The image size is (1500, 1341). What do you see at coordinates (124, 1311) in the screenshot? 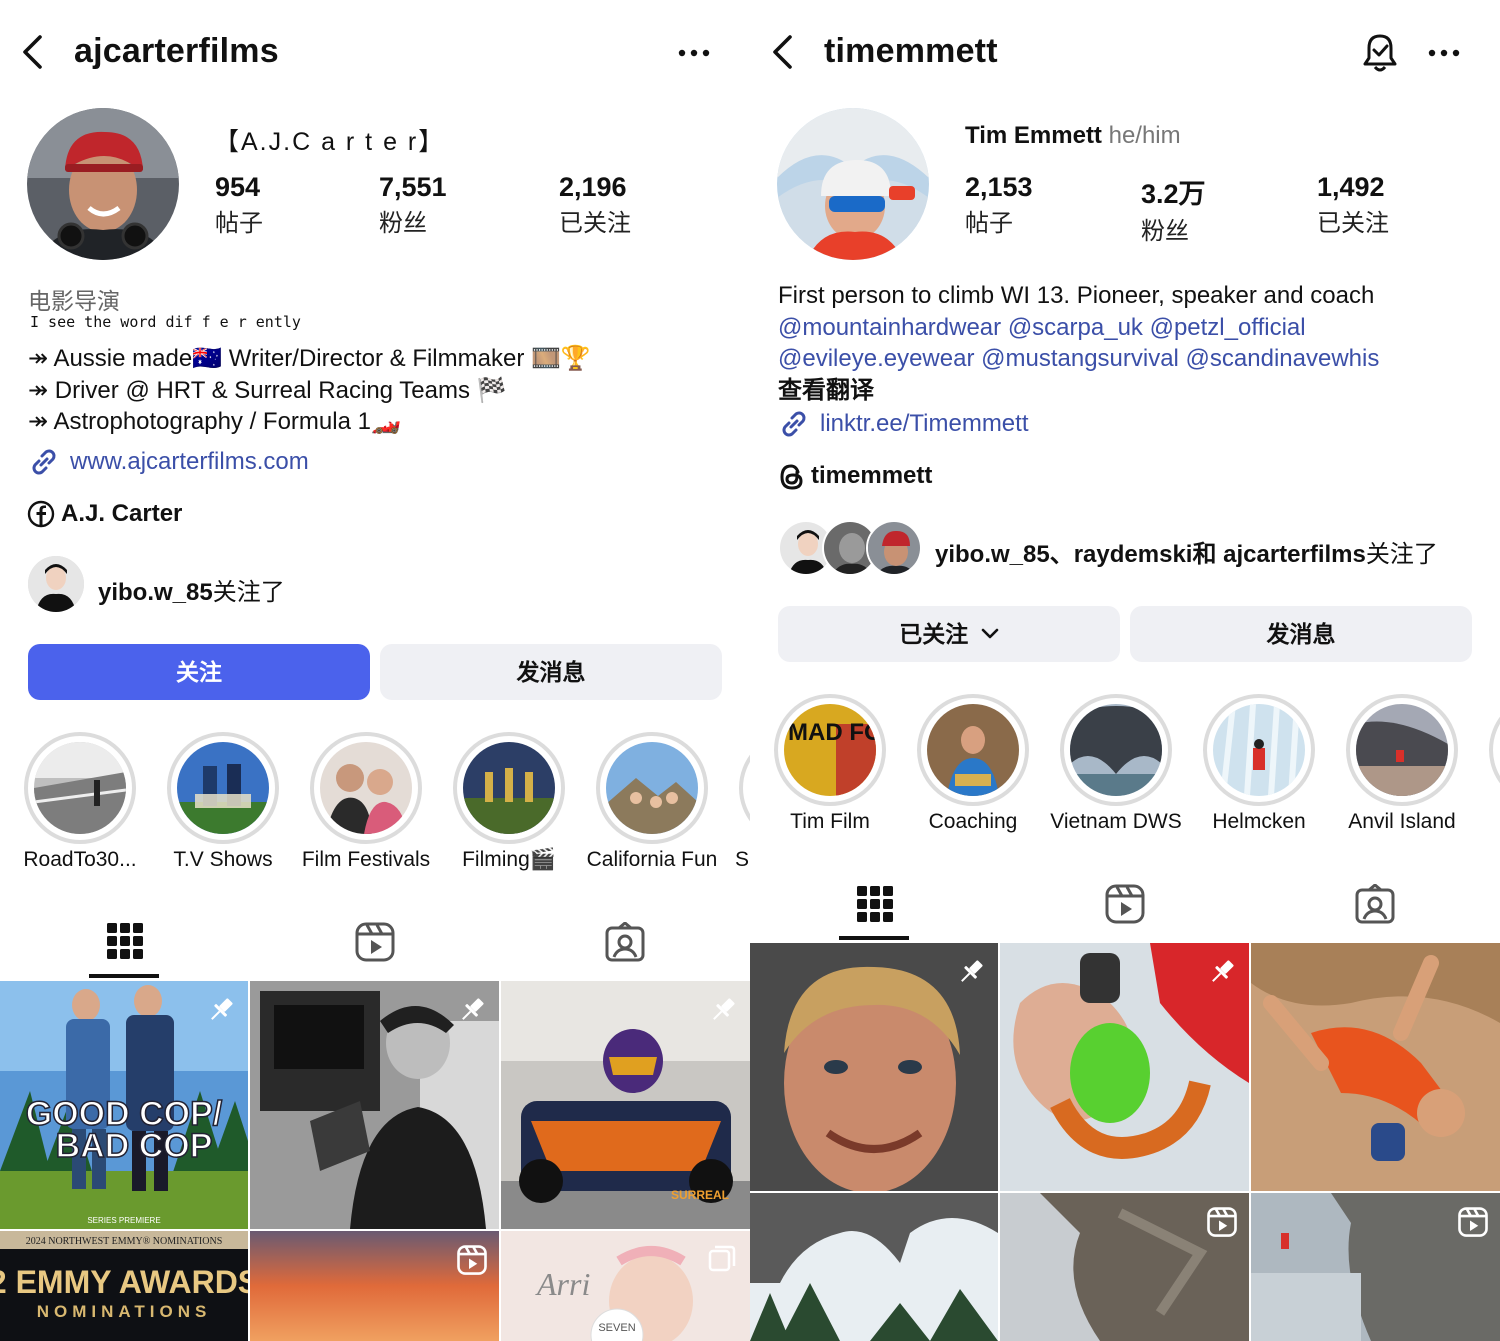
I see `emmy-sub-text: NOMINATIONS` at bounding box center [124, 1311].